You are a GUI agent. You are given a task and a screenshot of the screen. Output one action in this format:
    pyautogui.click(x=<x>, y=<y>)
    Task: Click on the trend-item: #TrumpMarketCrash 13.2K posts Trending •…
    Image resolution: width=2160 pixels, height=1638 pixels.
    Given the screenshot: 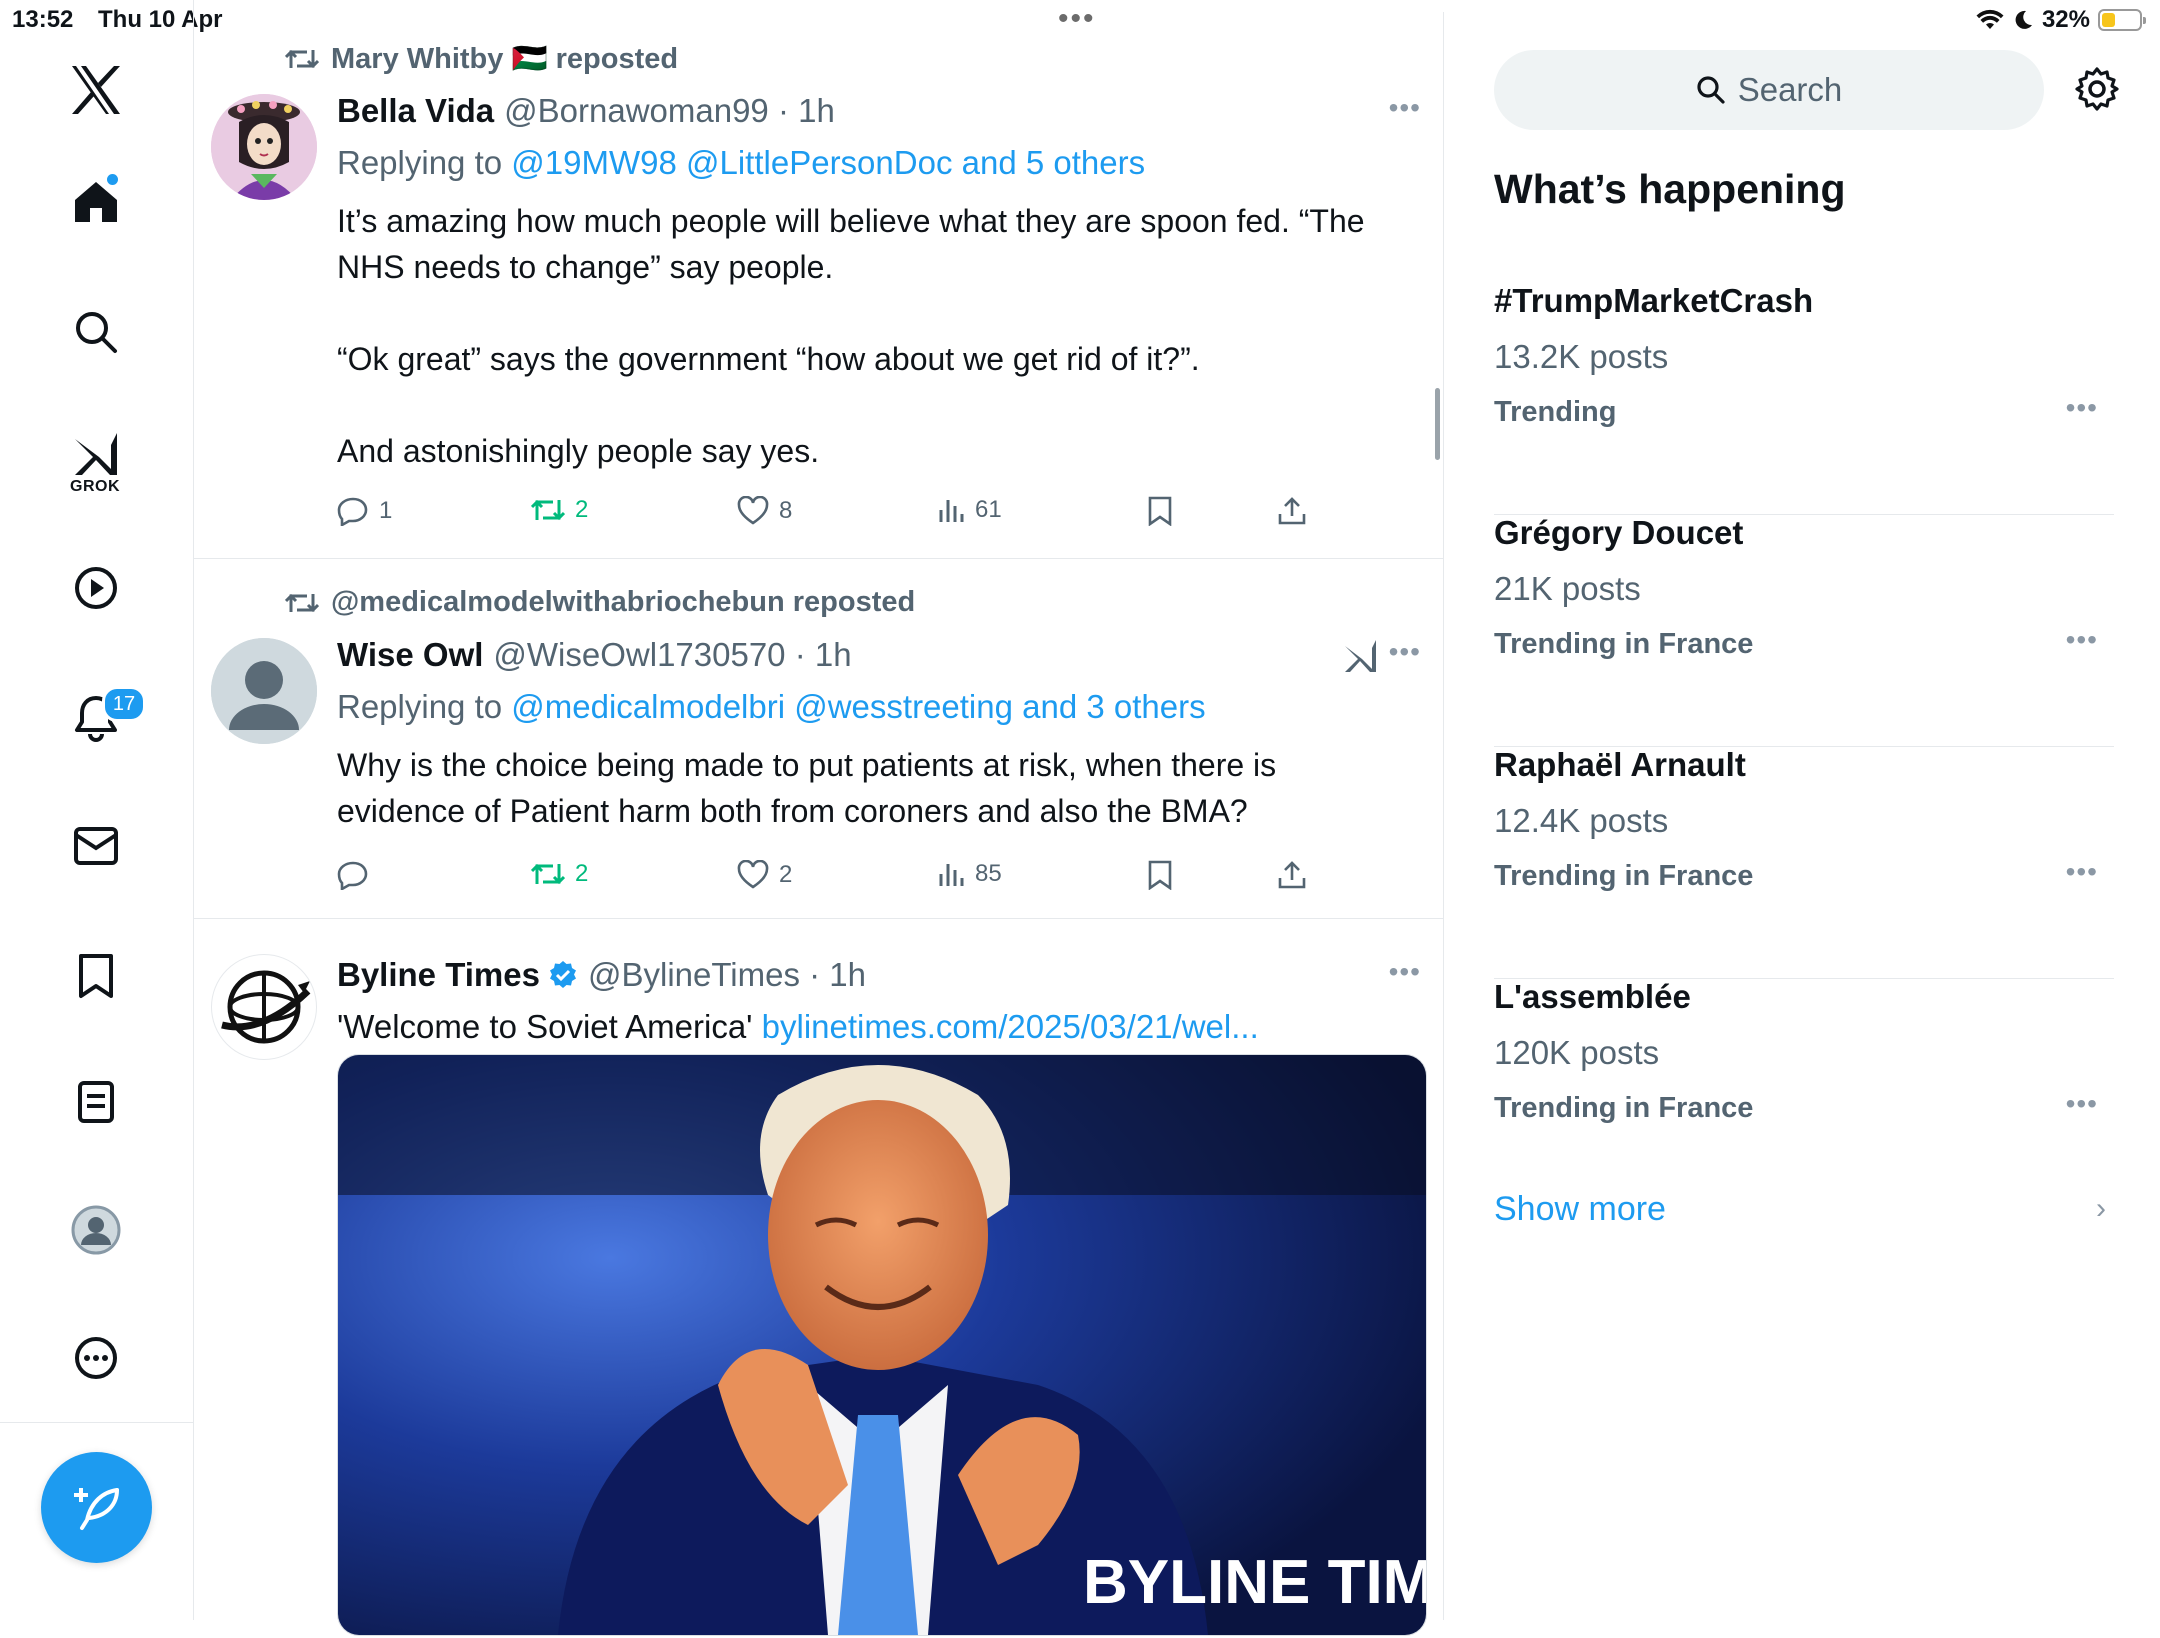 What is the action you would take?
    pyautogui.click(x=1804, y=398)
    